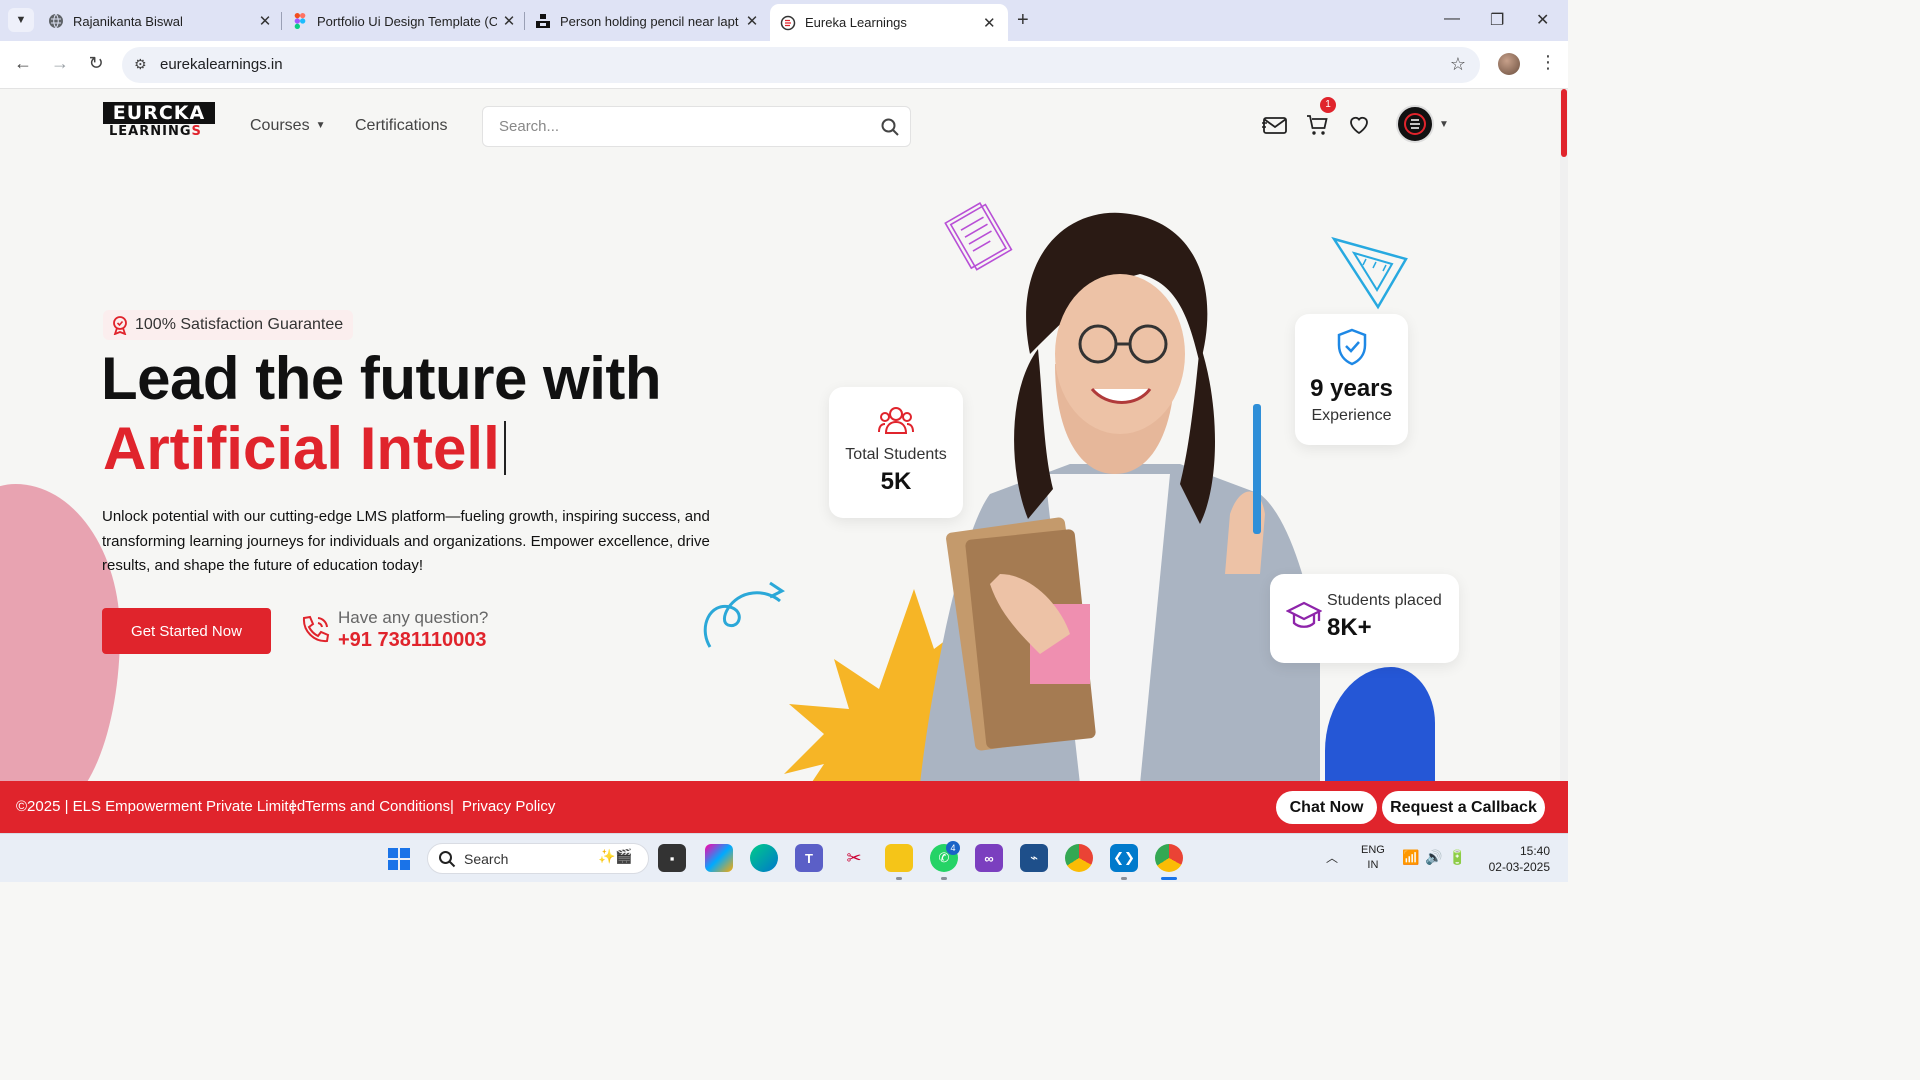 This screenshot has height=1080, width=1920. I want to click on file-explorer-icon, so click(899, 858).